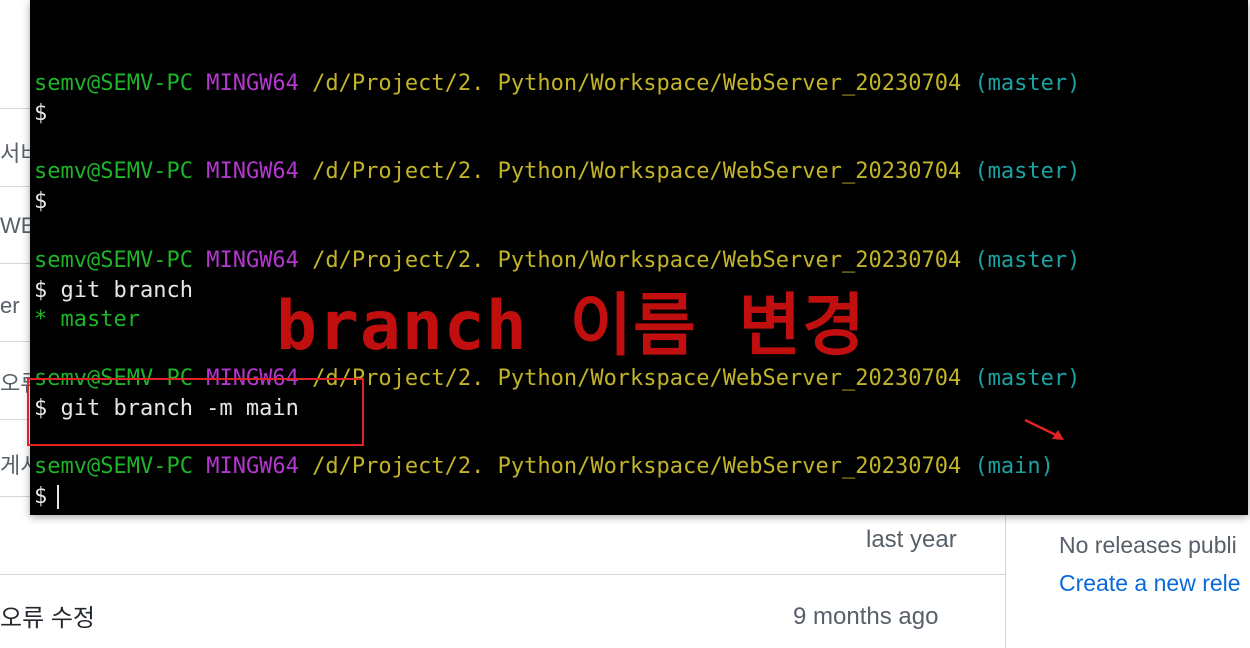  I want to click on annotation-title: branch 이름 변경, so click(571, 326).